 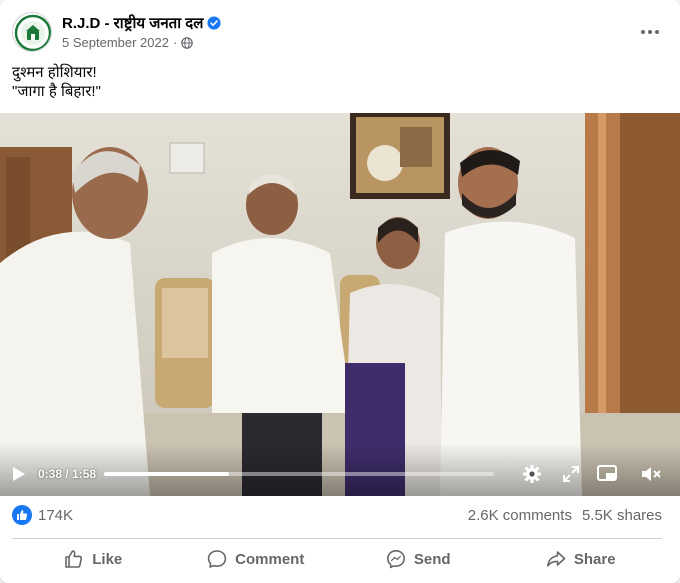 I want to click on more-options-button, so click(x=650, y=32).